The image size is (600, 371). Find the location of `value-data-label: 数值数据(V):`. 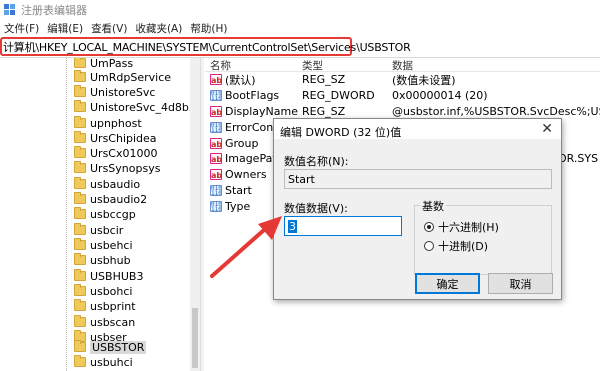

value-data-label: 数值数据(V): is located at coordinates (316, 208).